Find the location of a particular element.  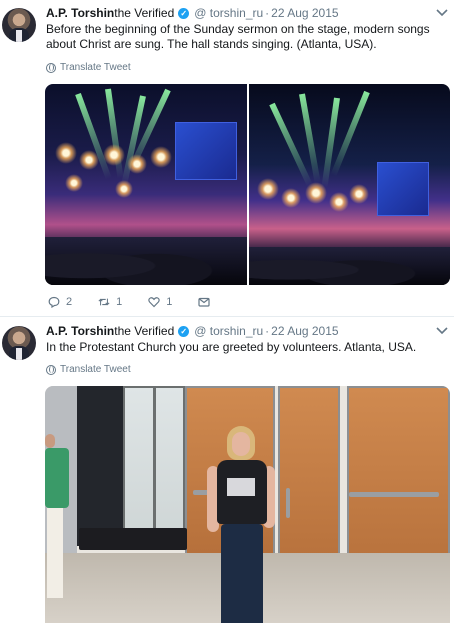

direct-message-button is located at coordinates (204, 302).